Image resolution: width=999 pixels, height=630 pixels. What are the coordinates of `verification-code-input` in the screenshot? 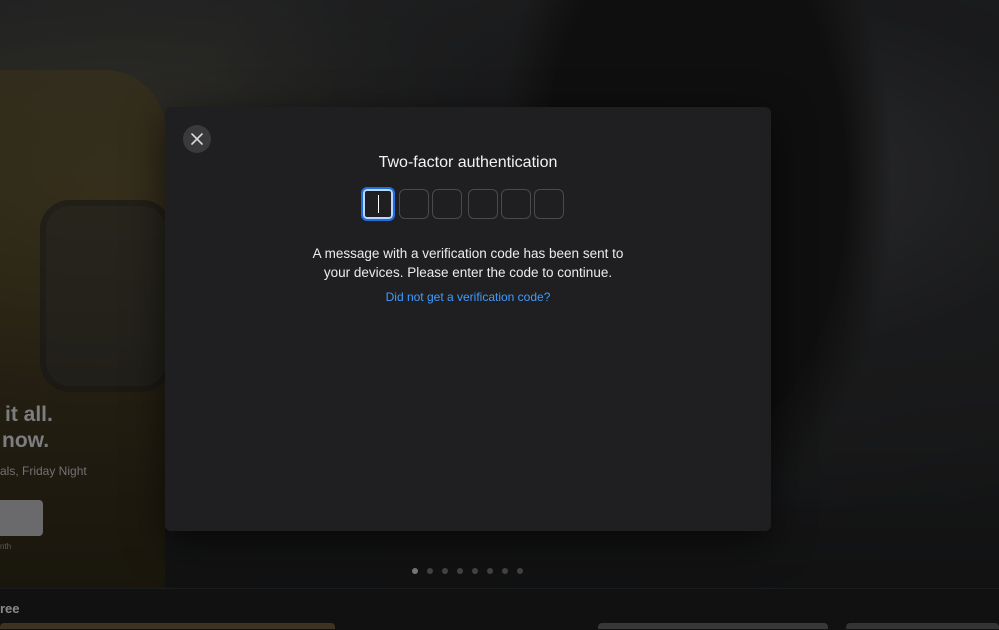 It's located at (462, 204).